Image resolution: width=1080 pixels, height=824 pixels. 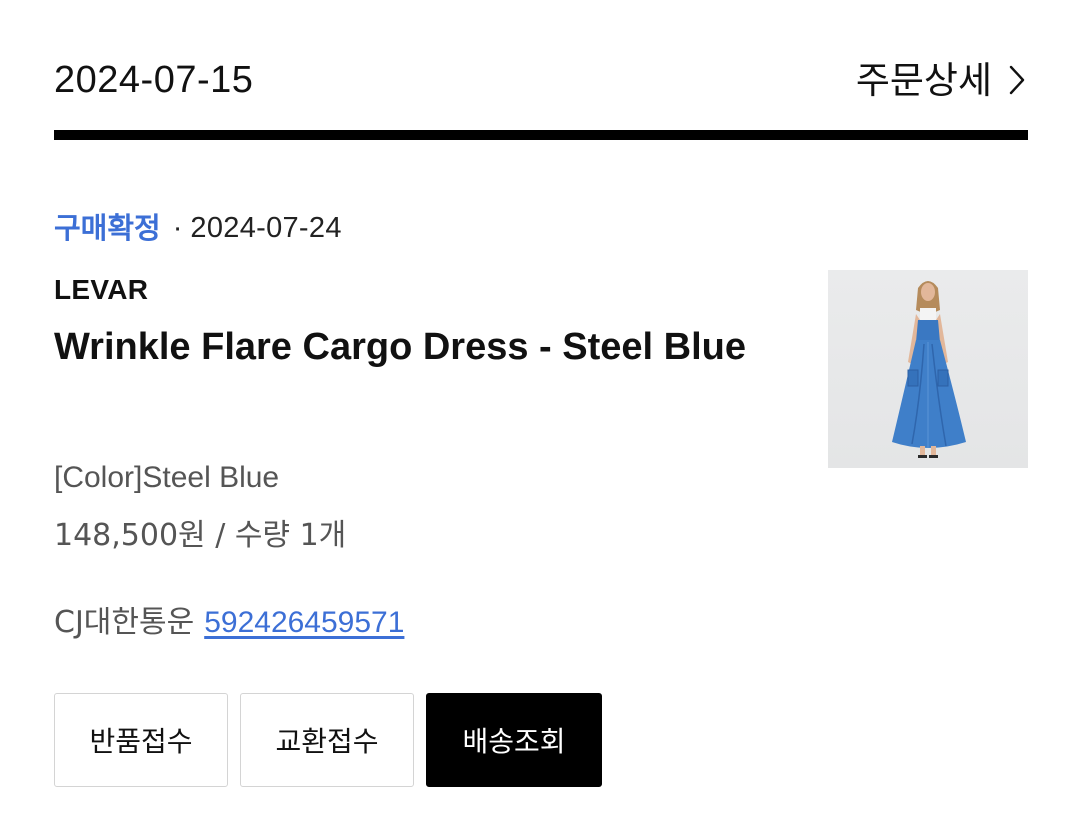 I want to click on purchase-status: 구매확정, so click(x=107, y=227).